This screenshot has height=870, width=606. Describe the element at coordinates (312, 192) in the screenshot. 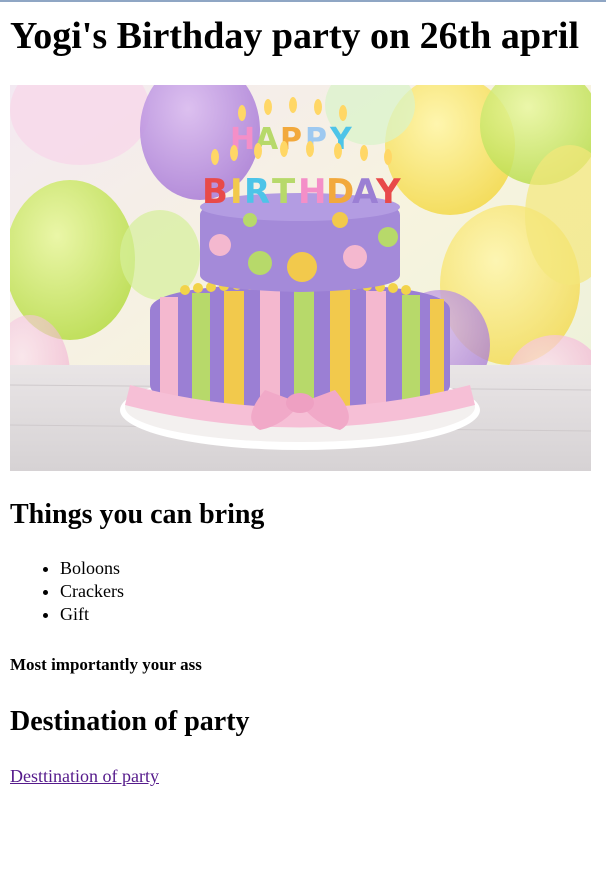

I see `svg-text: H` at that location.